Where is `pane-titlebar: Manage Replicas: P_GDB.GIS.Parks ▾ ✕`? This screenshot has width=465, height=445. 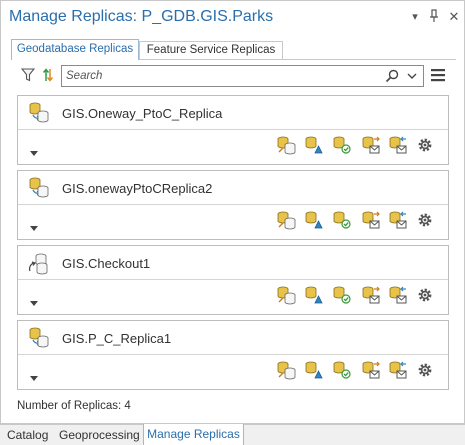 pane-titlebar: Manage Replicas: P_GDB.GIS.Parks ▾ ✕ is located at coordinates (232, 18).